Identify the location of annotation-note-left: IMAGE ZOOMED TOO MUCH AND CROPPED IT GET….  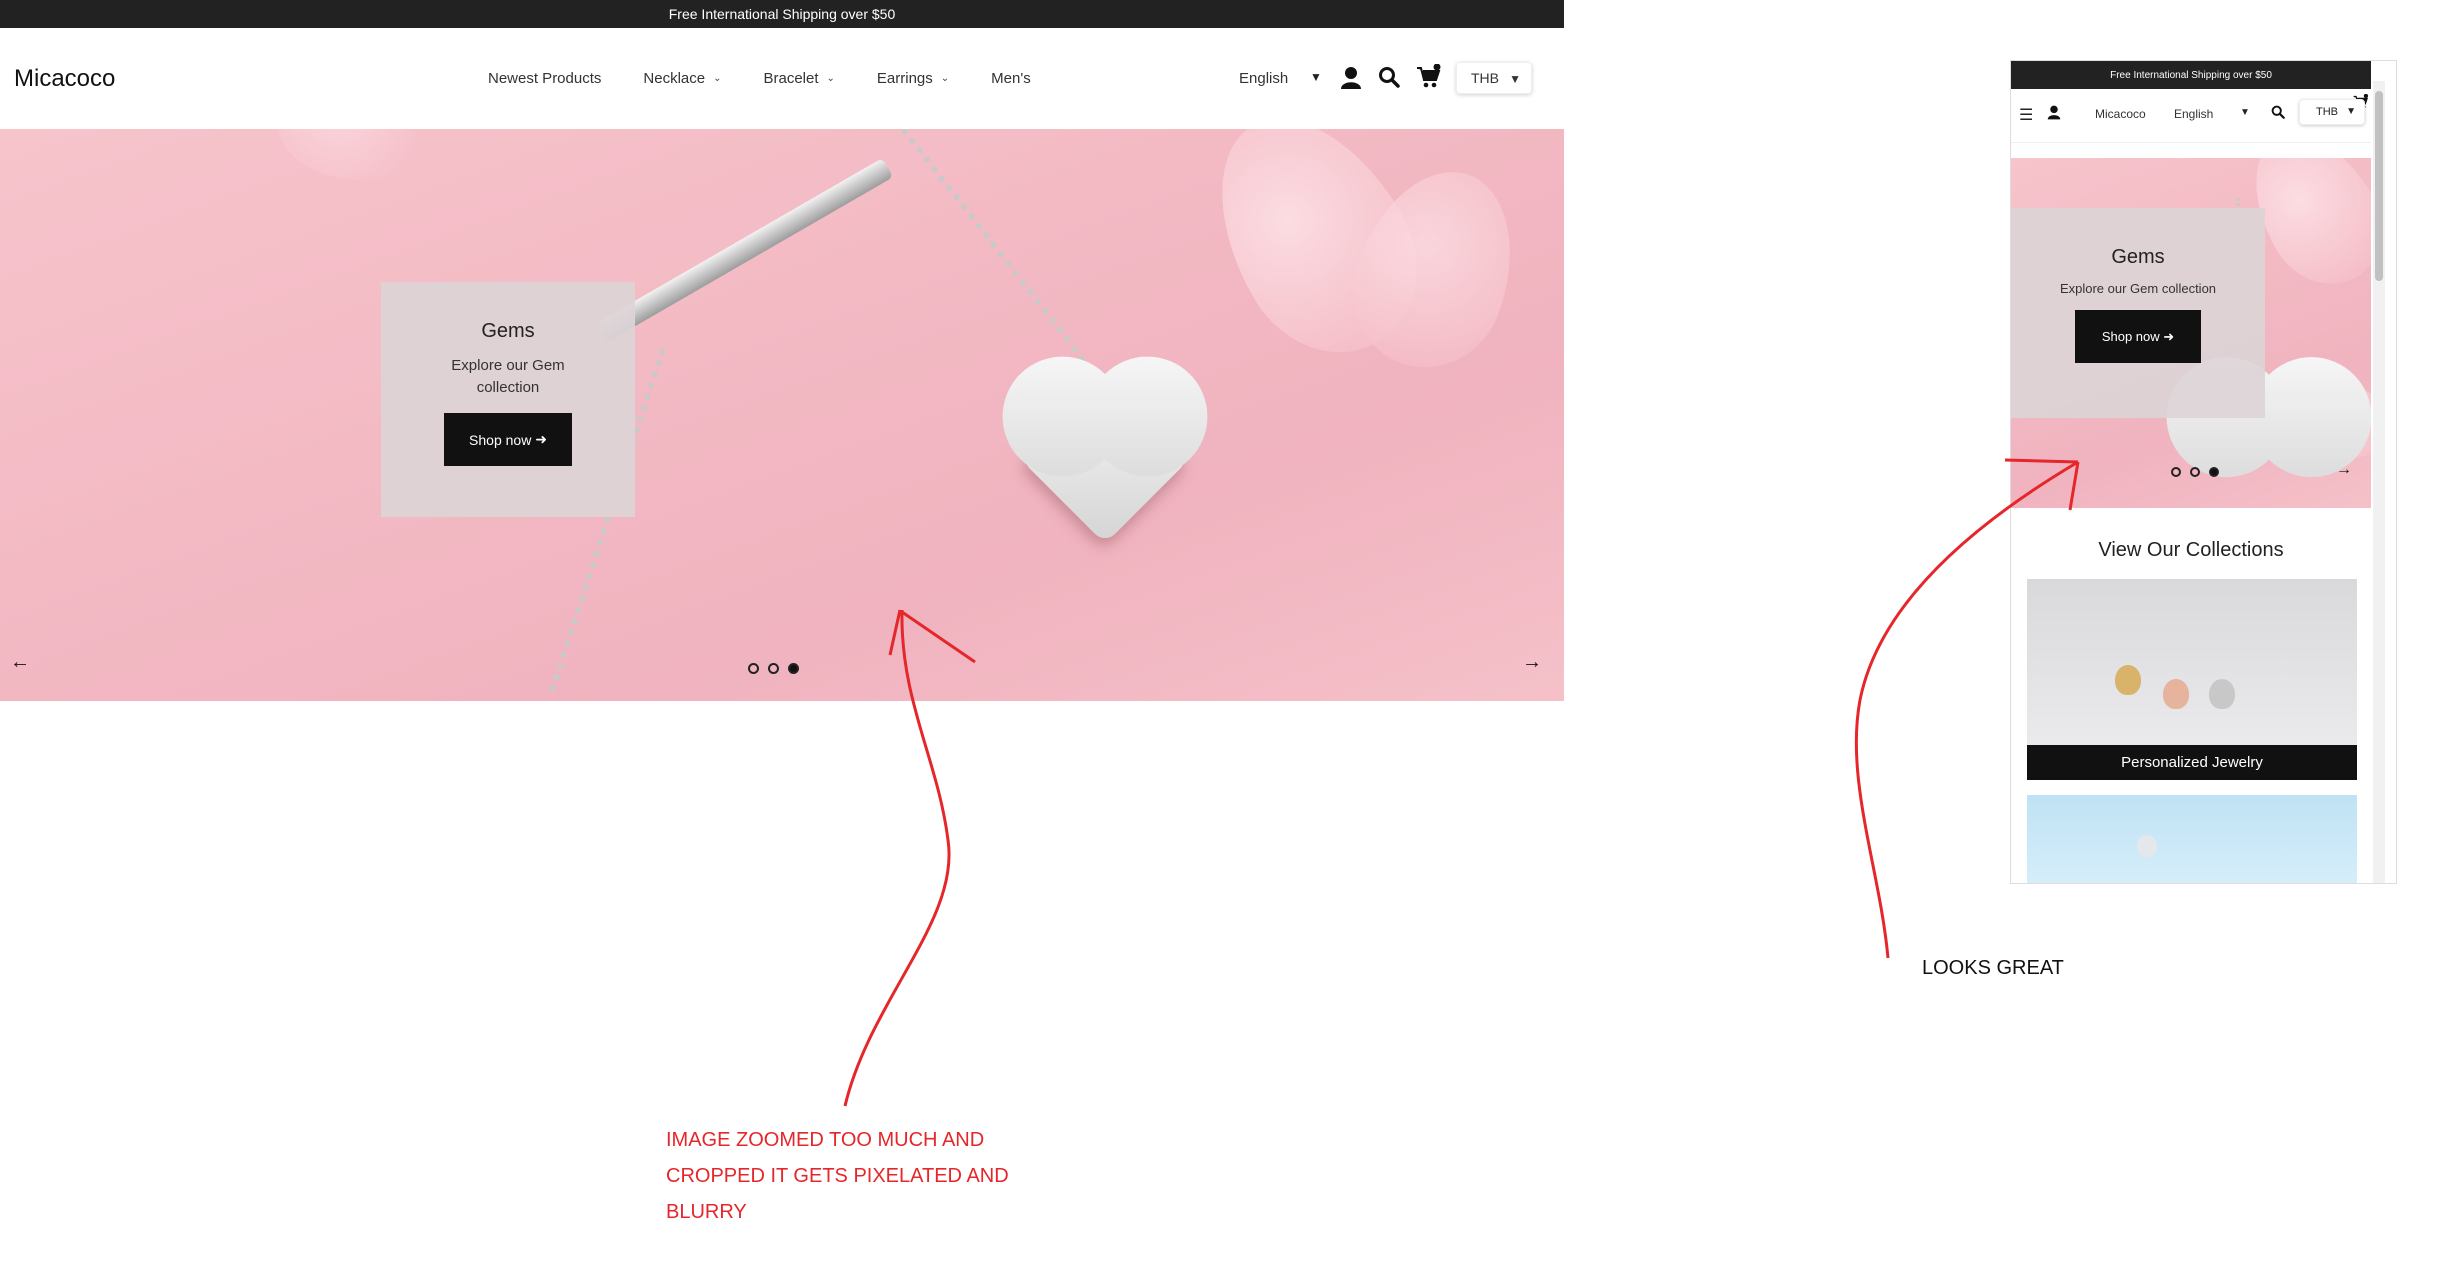
(866, 1176).